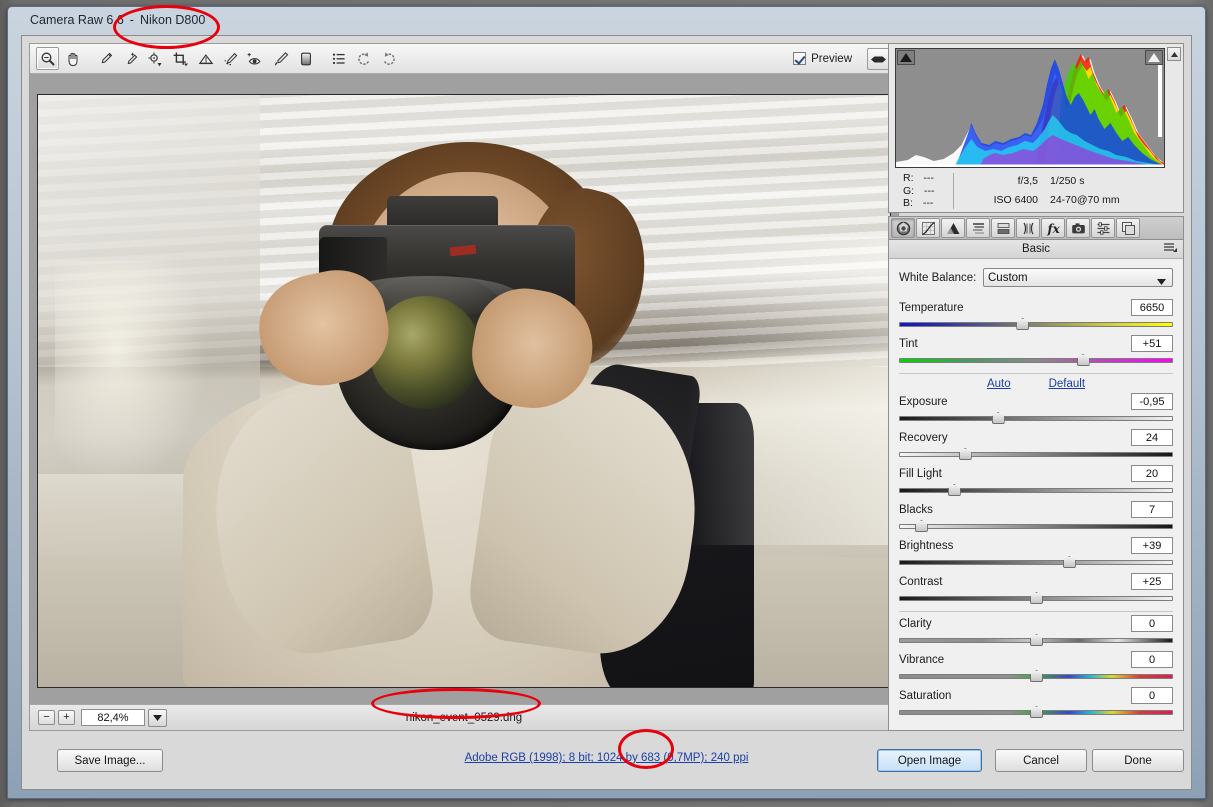  What do you see at coordinates (1170, 249) in the screenshot?
I see `panel-menu-icon` at bounding box center [1170, 249].